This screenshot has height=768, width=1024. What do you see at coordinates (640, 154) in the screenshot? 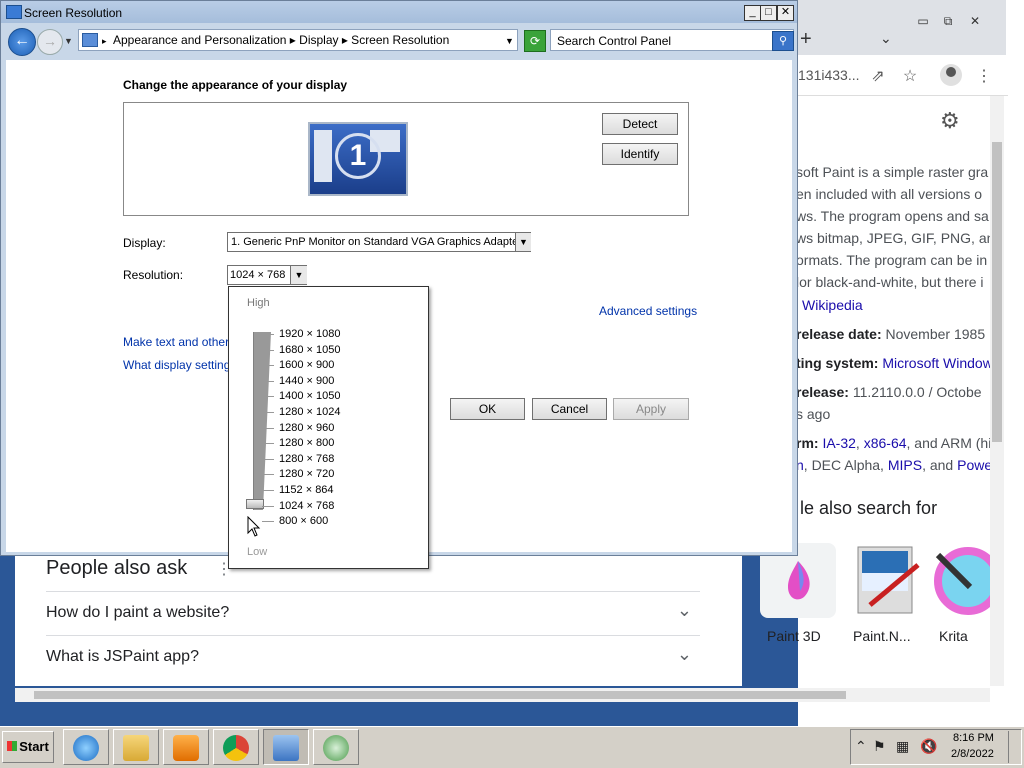
I see `identify-button: Identify` at bounding box center [640, 154].